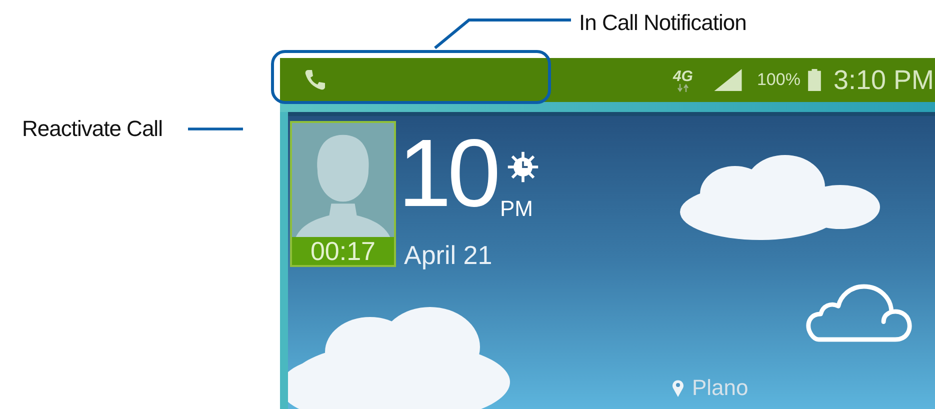 The width and height of the screenshot is (935, 409). What do you see at coordinates (884, 80) in the screenshot?
I see `status-time: 3:10 PM` at bounding box center [884, 80].